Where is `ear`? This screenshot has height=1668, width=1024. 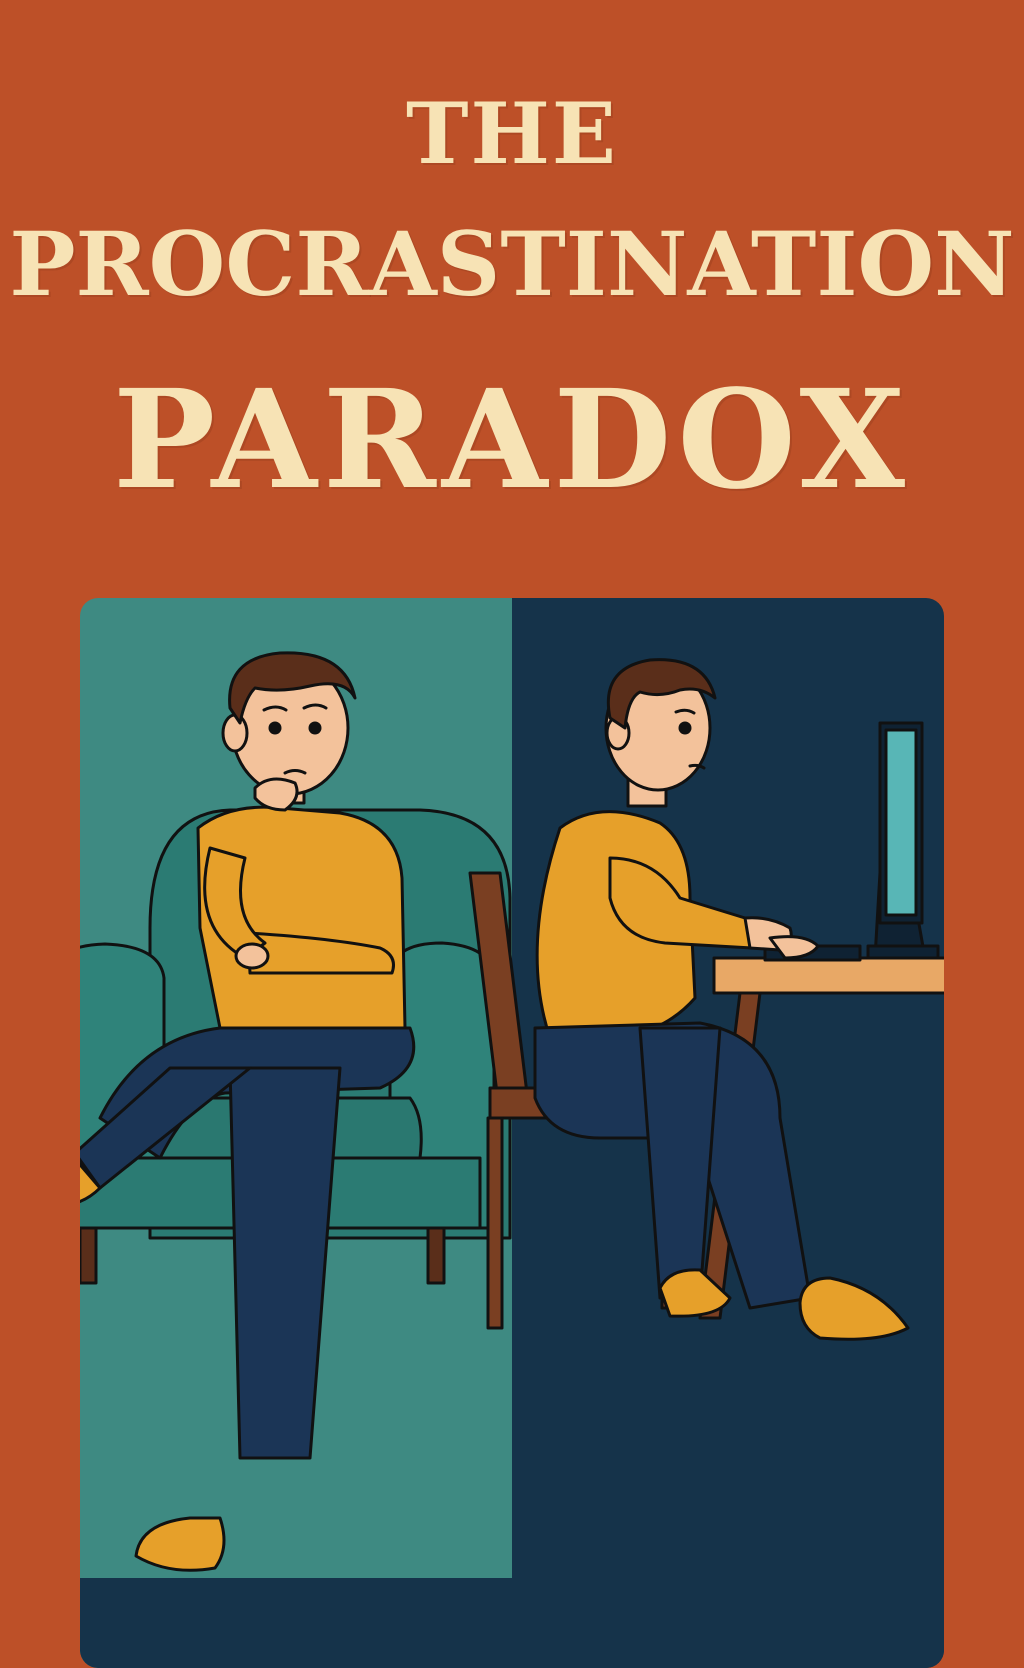
ear is located at coordinates (235, 733).